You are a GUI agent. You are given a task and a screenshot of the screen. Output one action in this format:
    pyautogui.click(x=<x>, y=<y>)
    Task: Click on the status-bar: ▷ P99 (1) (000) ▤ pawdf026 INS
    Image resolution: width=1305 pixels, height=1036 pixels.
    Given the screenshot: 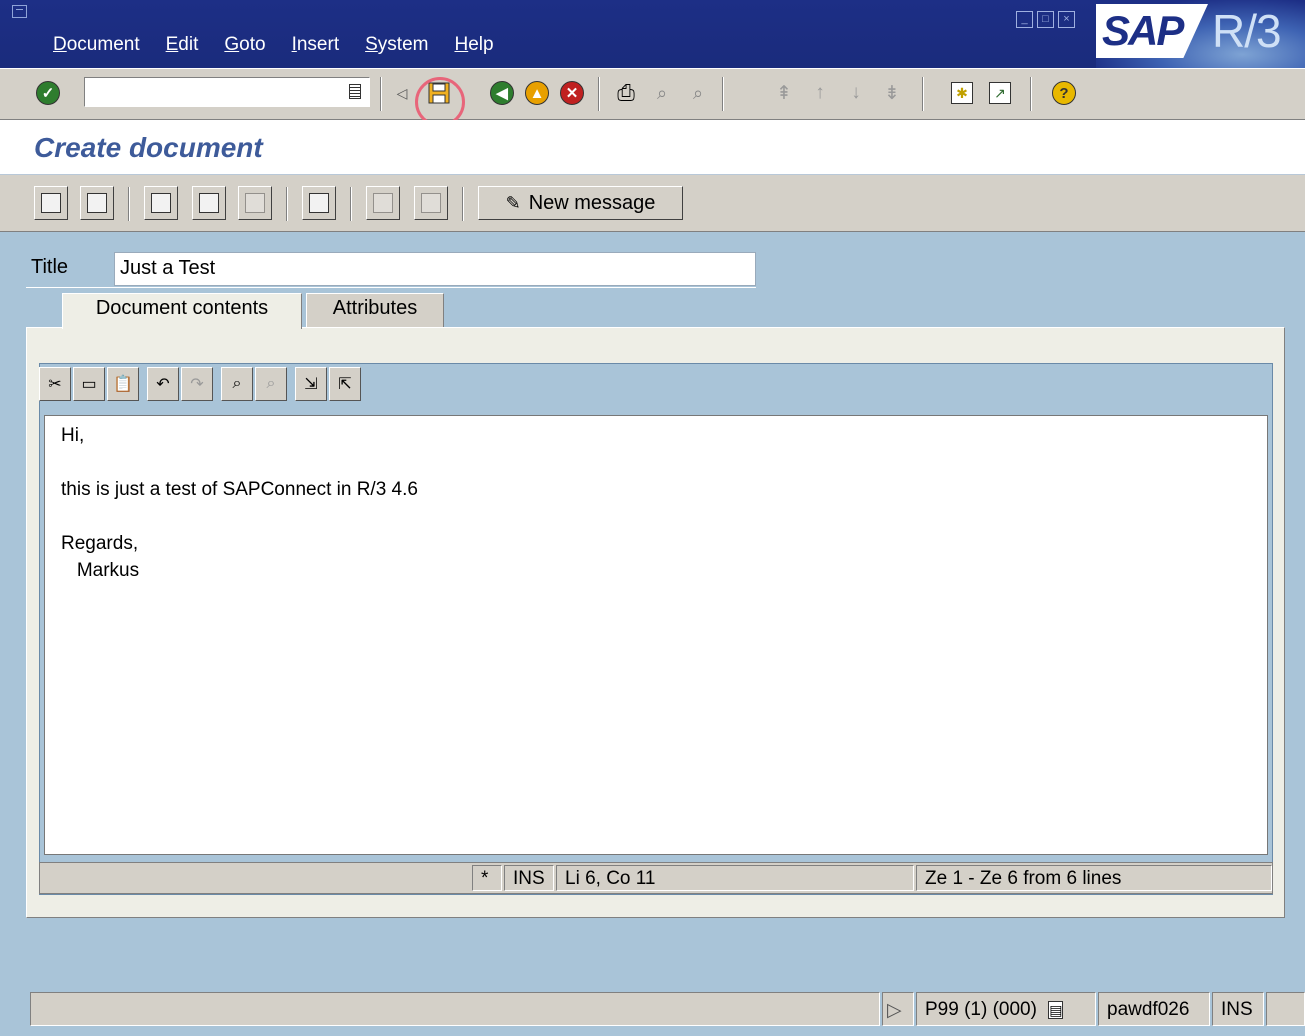 What is the action you would take?
    pyautogui.click(x=652, y=1013)
    